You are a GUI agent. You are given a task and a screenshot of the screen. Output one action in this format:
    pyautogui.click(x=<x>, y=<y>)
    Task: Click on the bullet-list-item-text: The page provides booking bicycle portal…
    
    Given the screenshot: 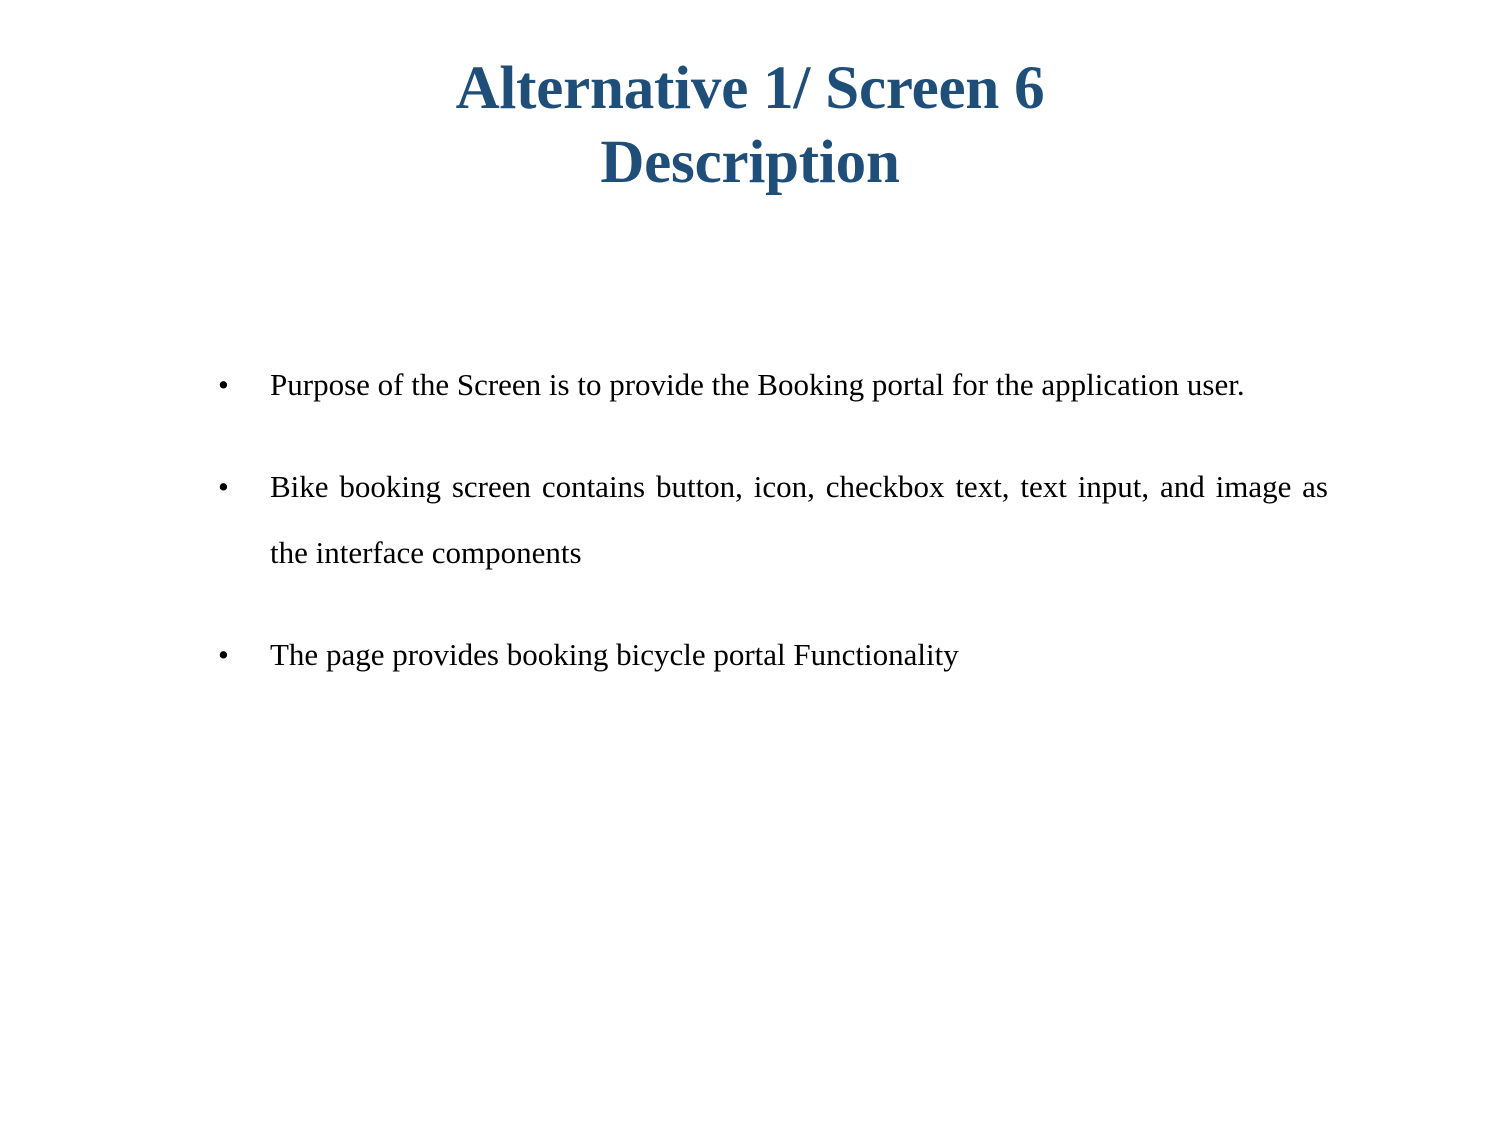 What is the action you would take?
    pyautogui.click(x=614, y=654)
    